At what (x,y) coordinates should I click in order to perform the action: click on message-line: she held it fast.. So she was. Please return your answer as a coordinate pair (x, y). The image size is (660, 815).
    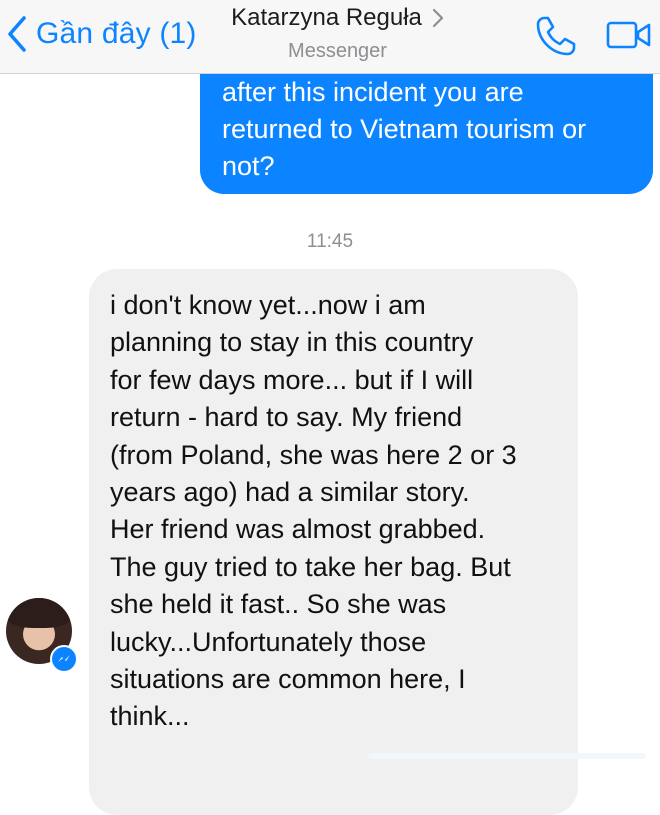
    Looking at the image, I should click on (278, 604).